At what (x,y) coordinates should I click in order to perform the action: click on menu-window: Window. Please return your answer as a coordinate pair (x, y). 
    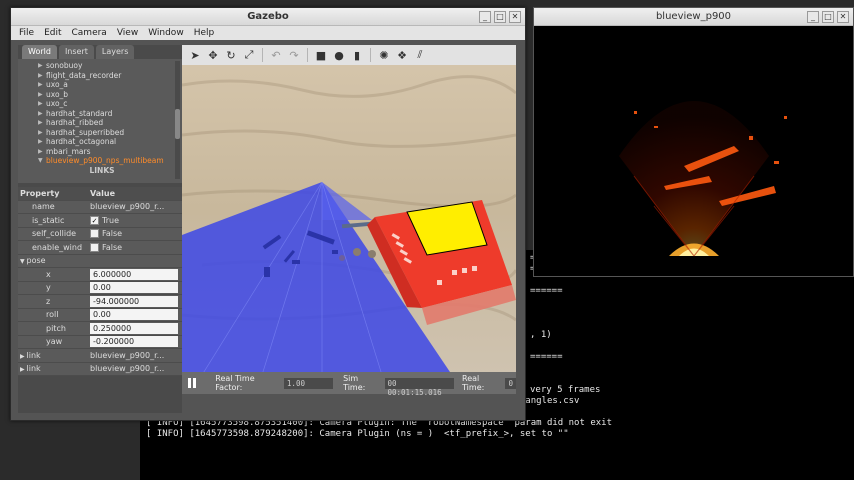
    Looking at the image, I should click on (166, 33).